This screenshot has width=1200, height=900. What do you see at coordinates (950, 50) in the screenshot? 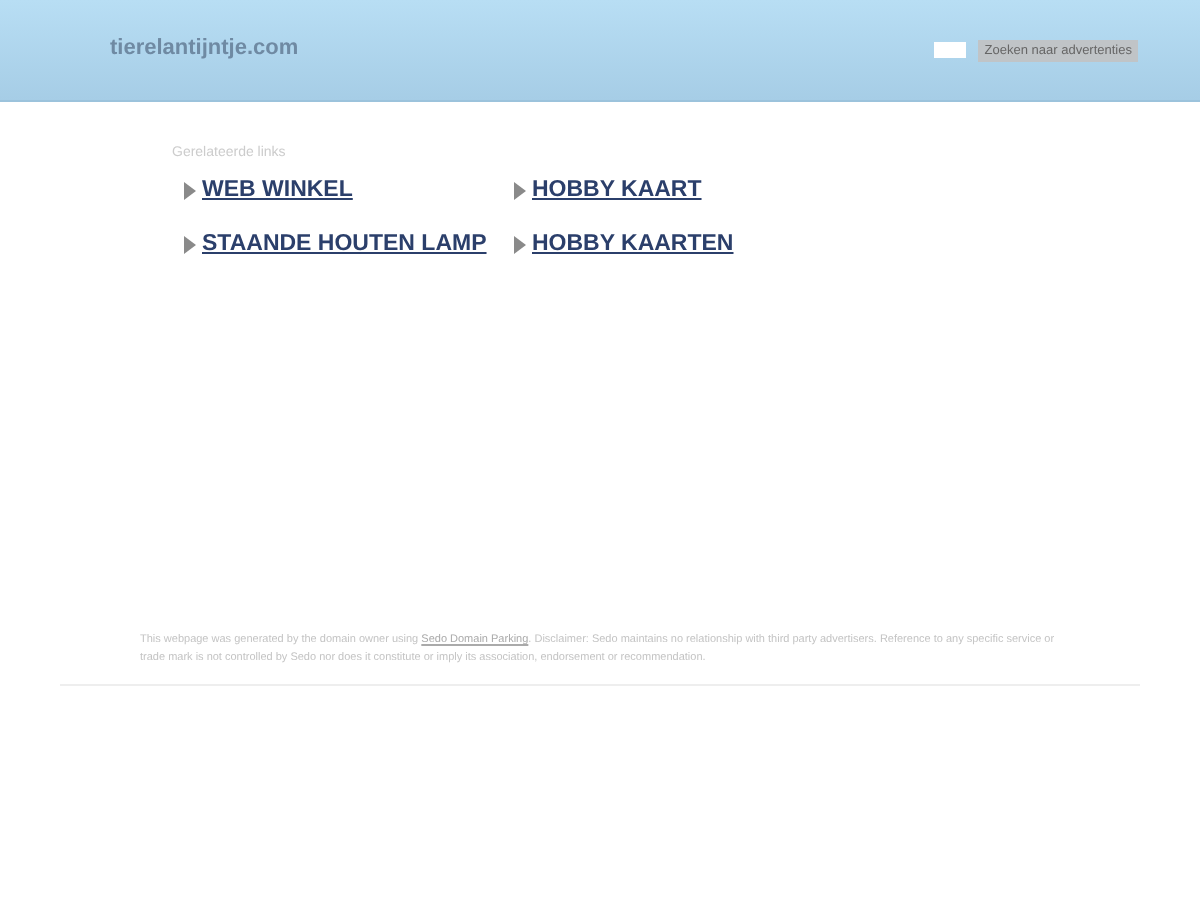
I see `search-field` at bounding box center [950, 50].